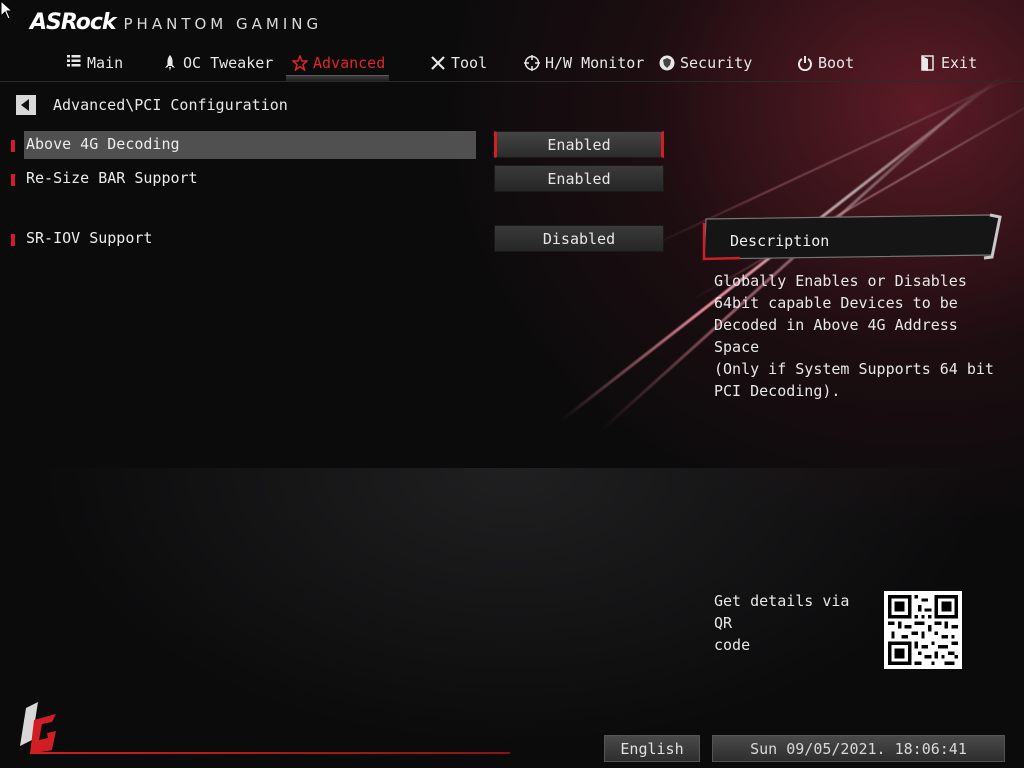 This screenshot has width=1024, height=768. What do you see at coordinates (38, 728) in the screenshot?
I see `phantom-gaming-emblem-icon` at bounding box center [38, 728].